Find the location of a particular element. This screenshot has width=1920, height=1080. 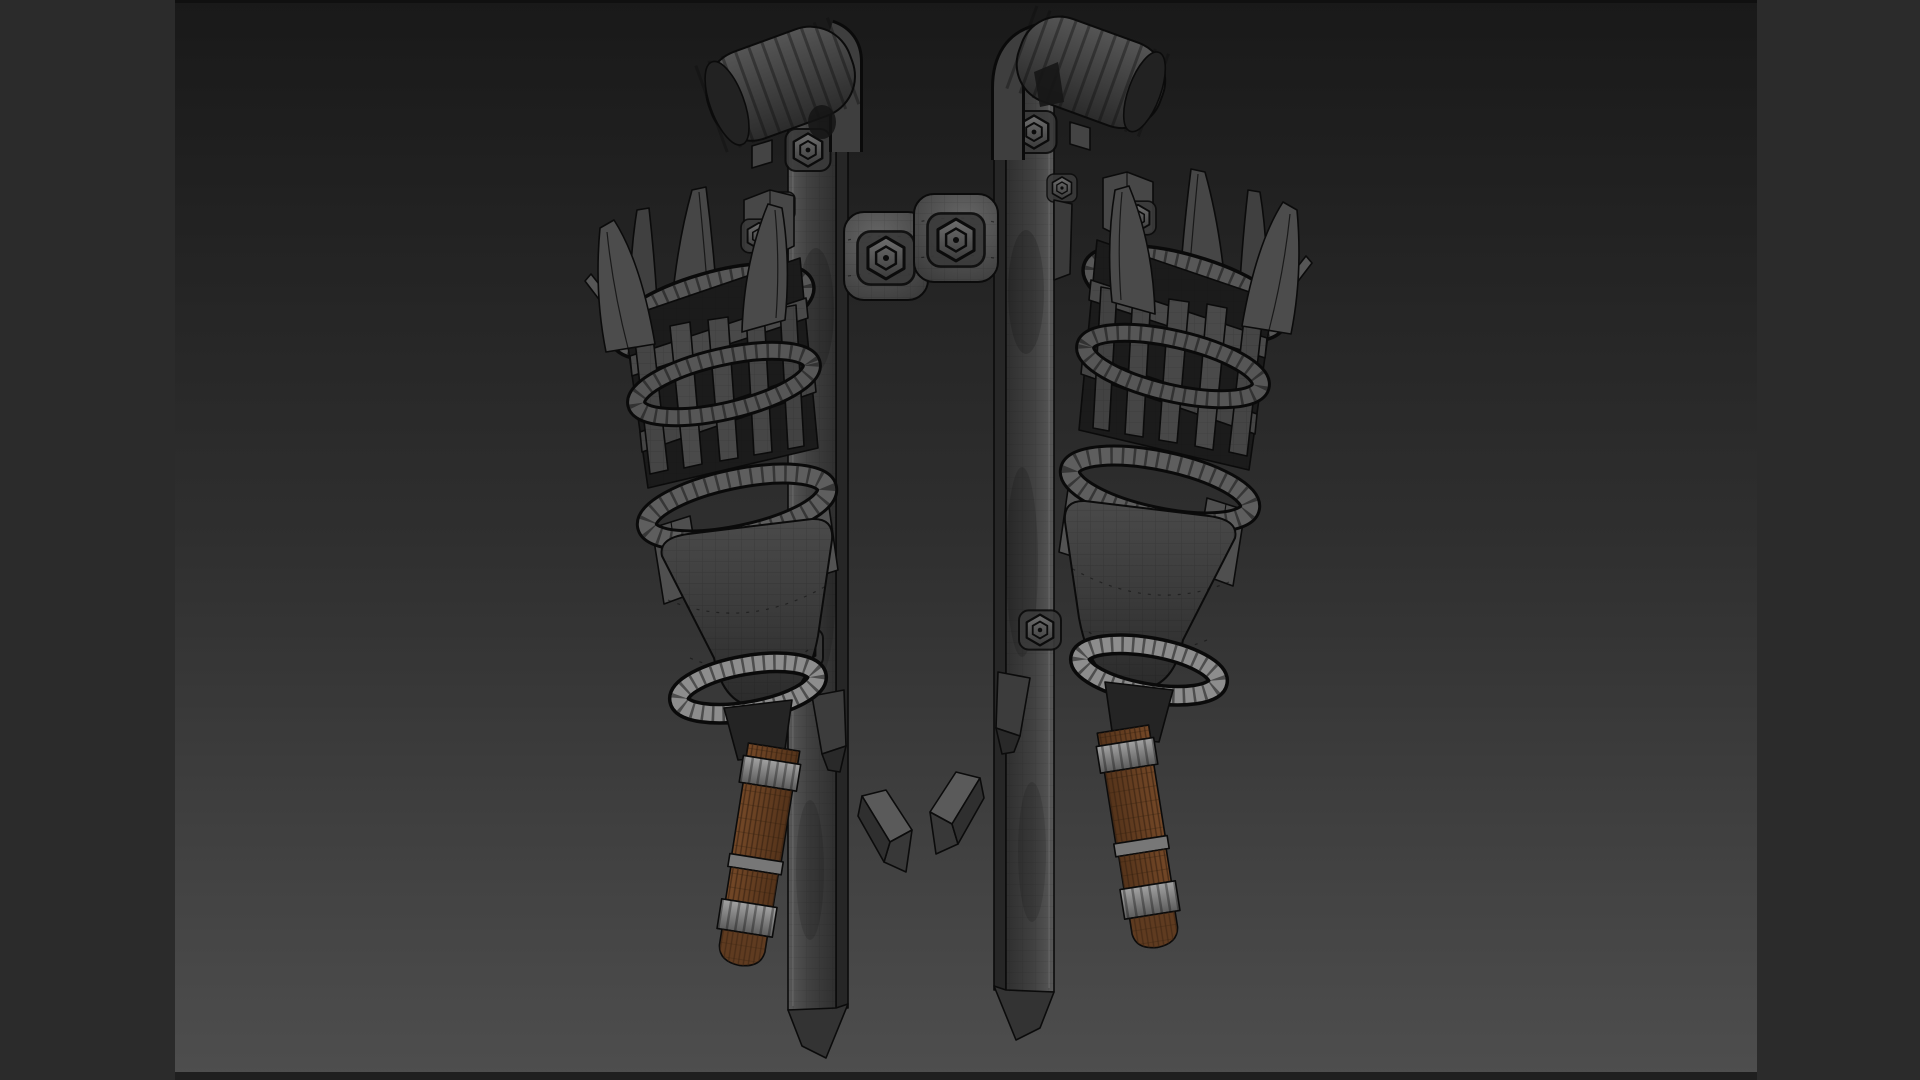

viewport-top-edge is located at coordinates (966, 1).